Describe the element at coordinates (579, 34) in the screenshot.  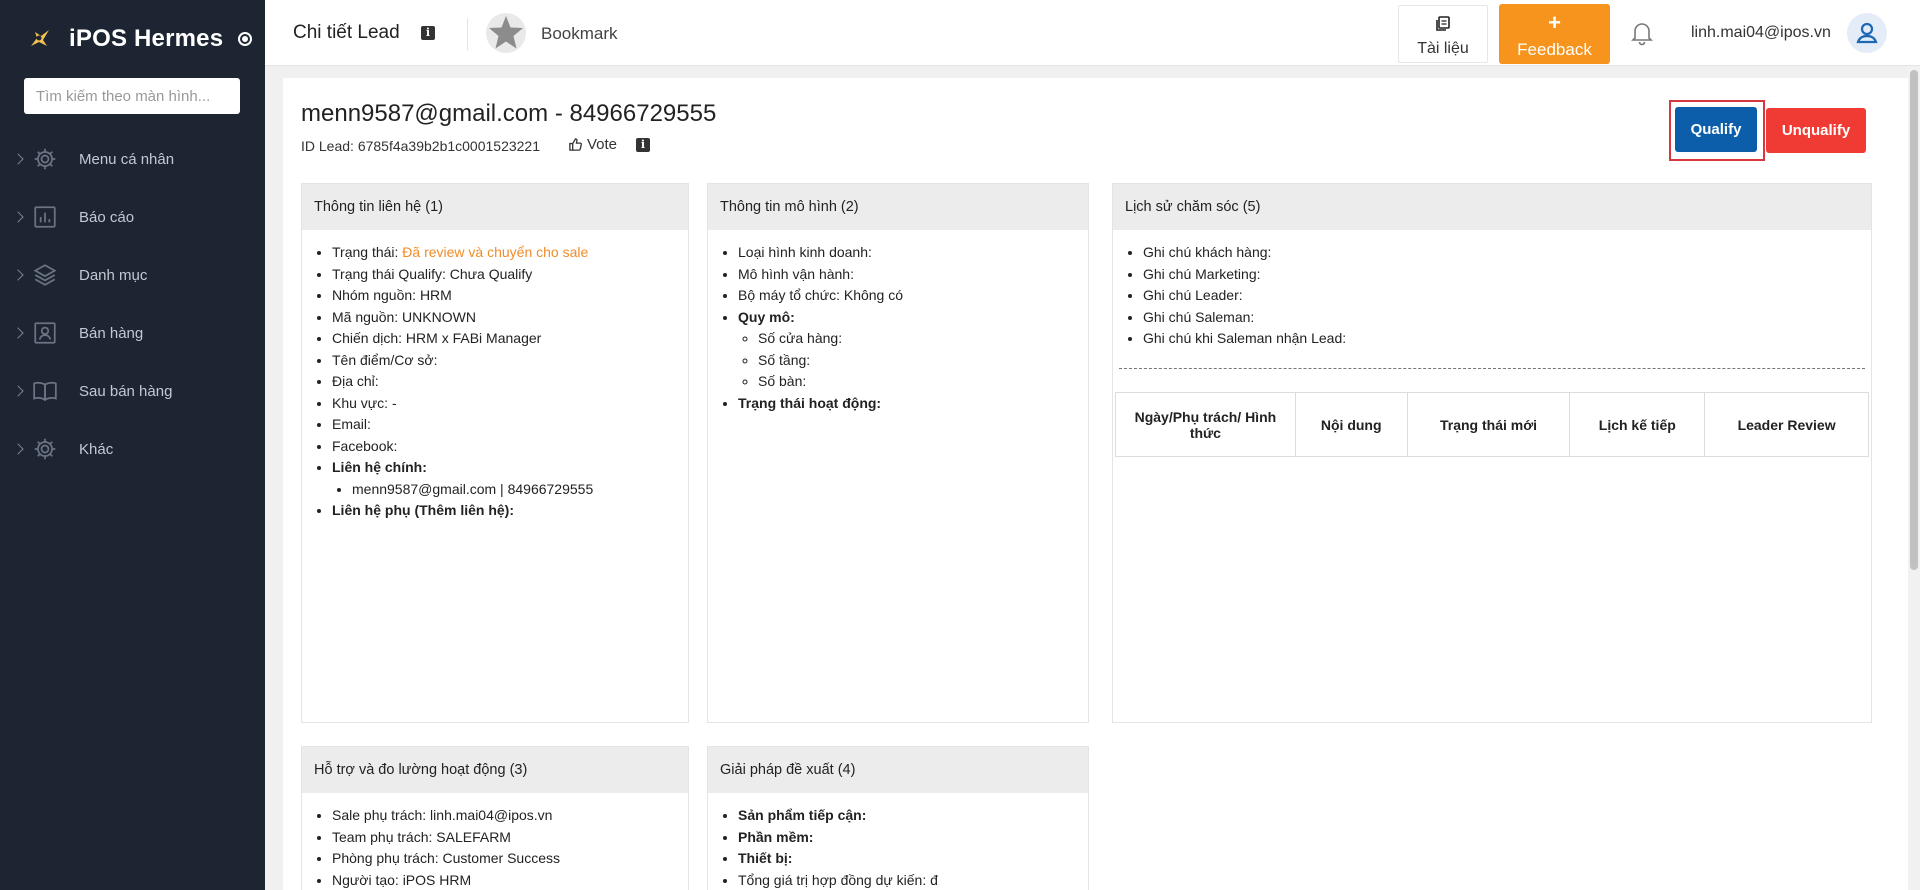
I see `bookmark-label: Bookmark` at that location.